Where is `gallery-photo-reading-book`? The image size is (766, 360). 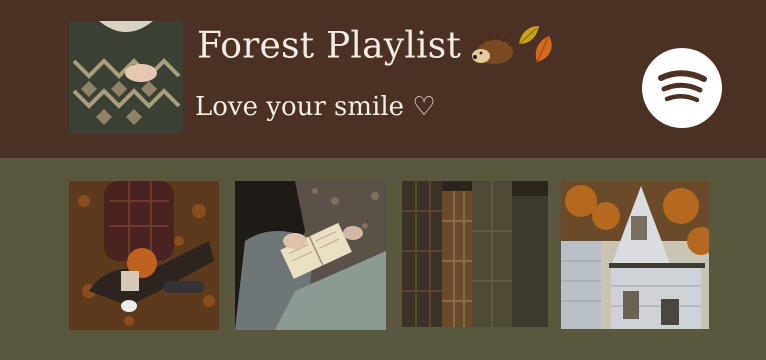 gallery-photo-reading-book is located at coordinates (310, 255).